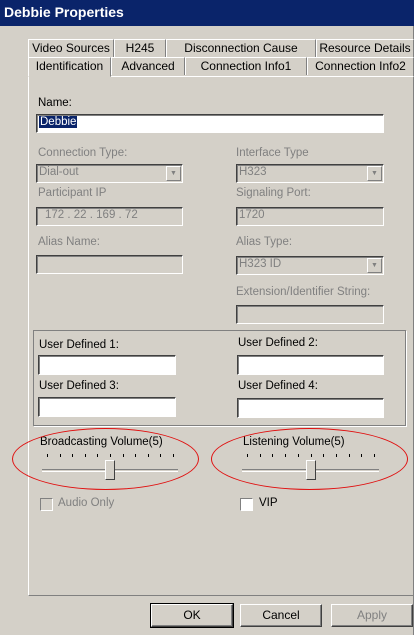 The width and height of the screenshot is (414, 635). What do you see at coordinates (268, 503) in the screenshot?
I see `vip-label: VIP` at bounding box center [268, 503].